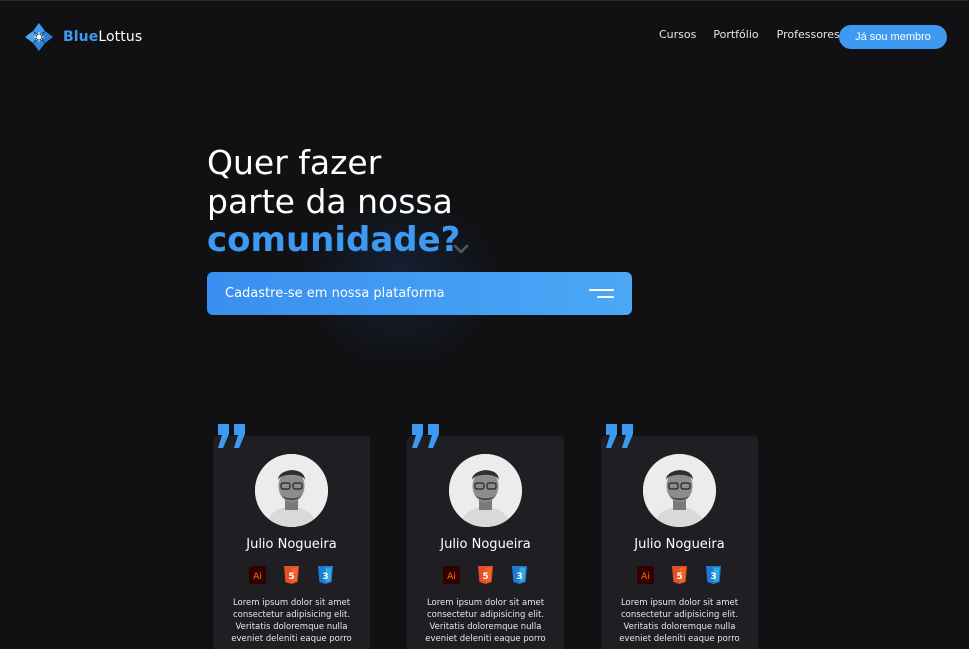 The image size is (969, 649). I want to click on lotus-logo-icon, so click(39, 37).